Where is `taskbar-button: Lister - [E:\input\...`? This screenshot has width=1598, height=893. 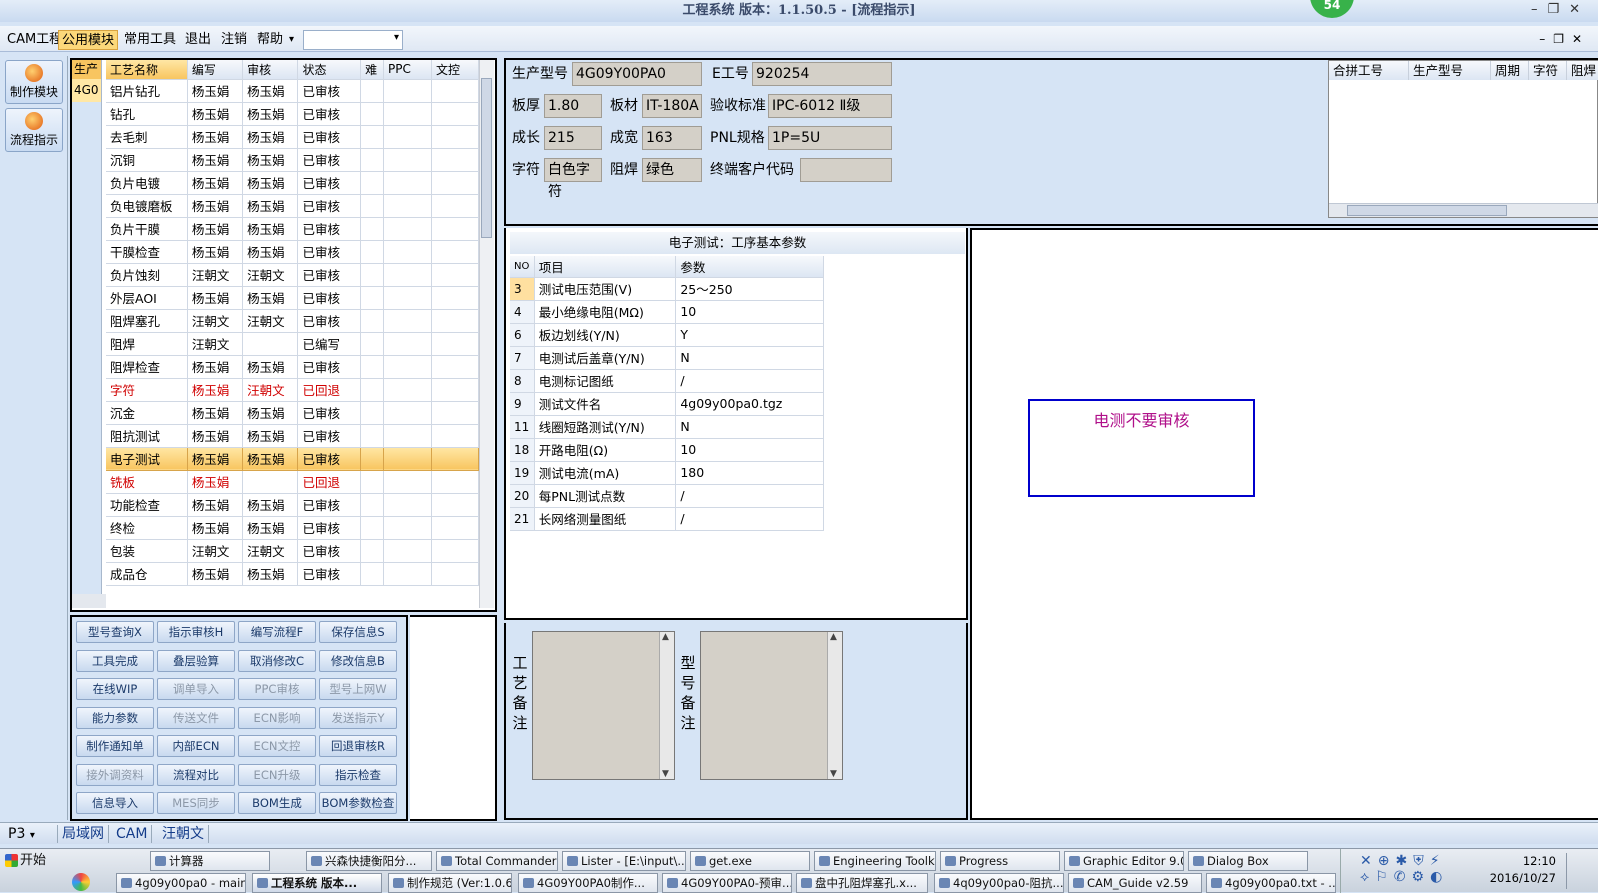 taskbar-button: Lister - [E:\input\... is located at coordinates (624, 861).